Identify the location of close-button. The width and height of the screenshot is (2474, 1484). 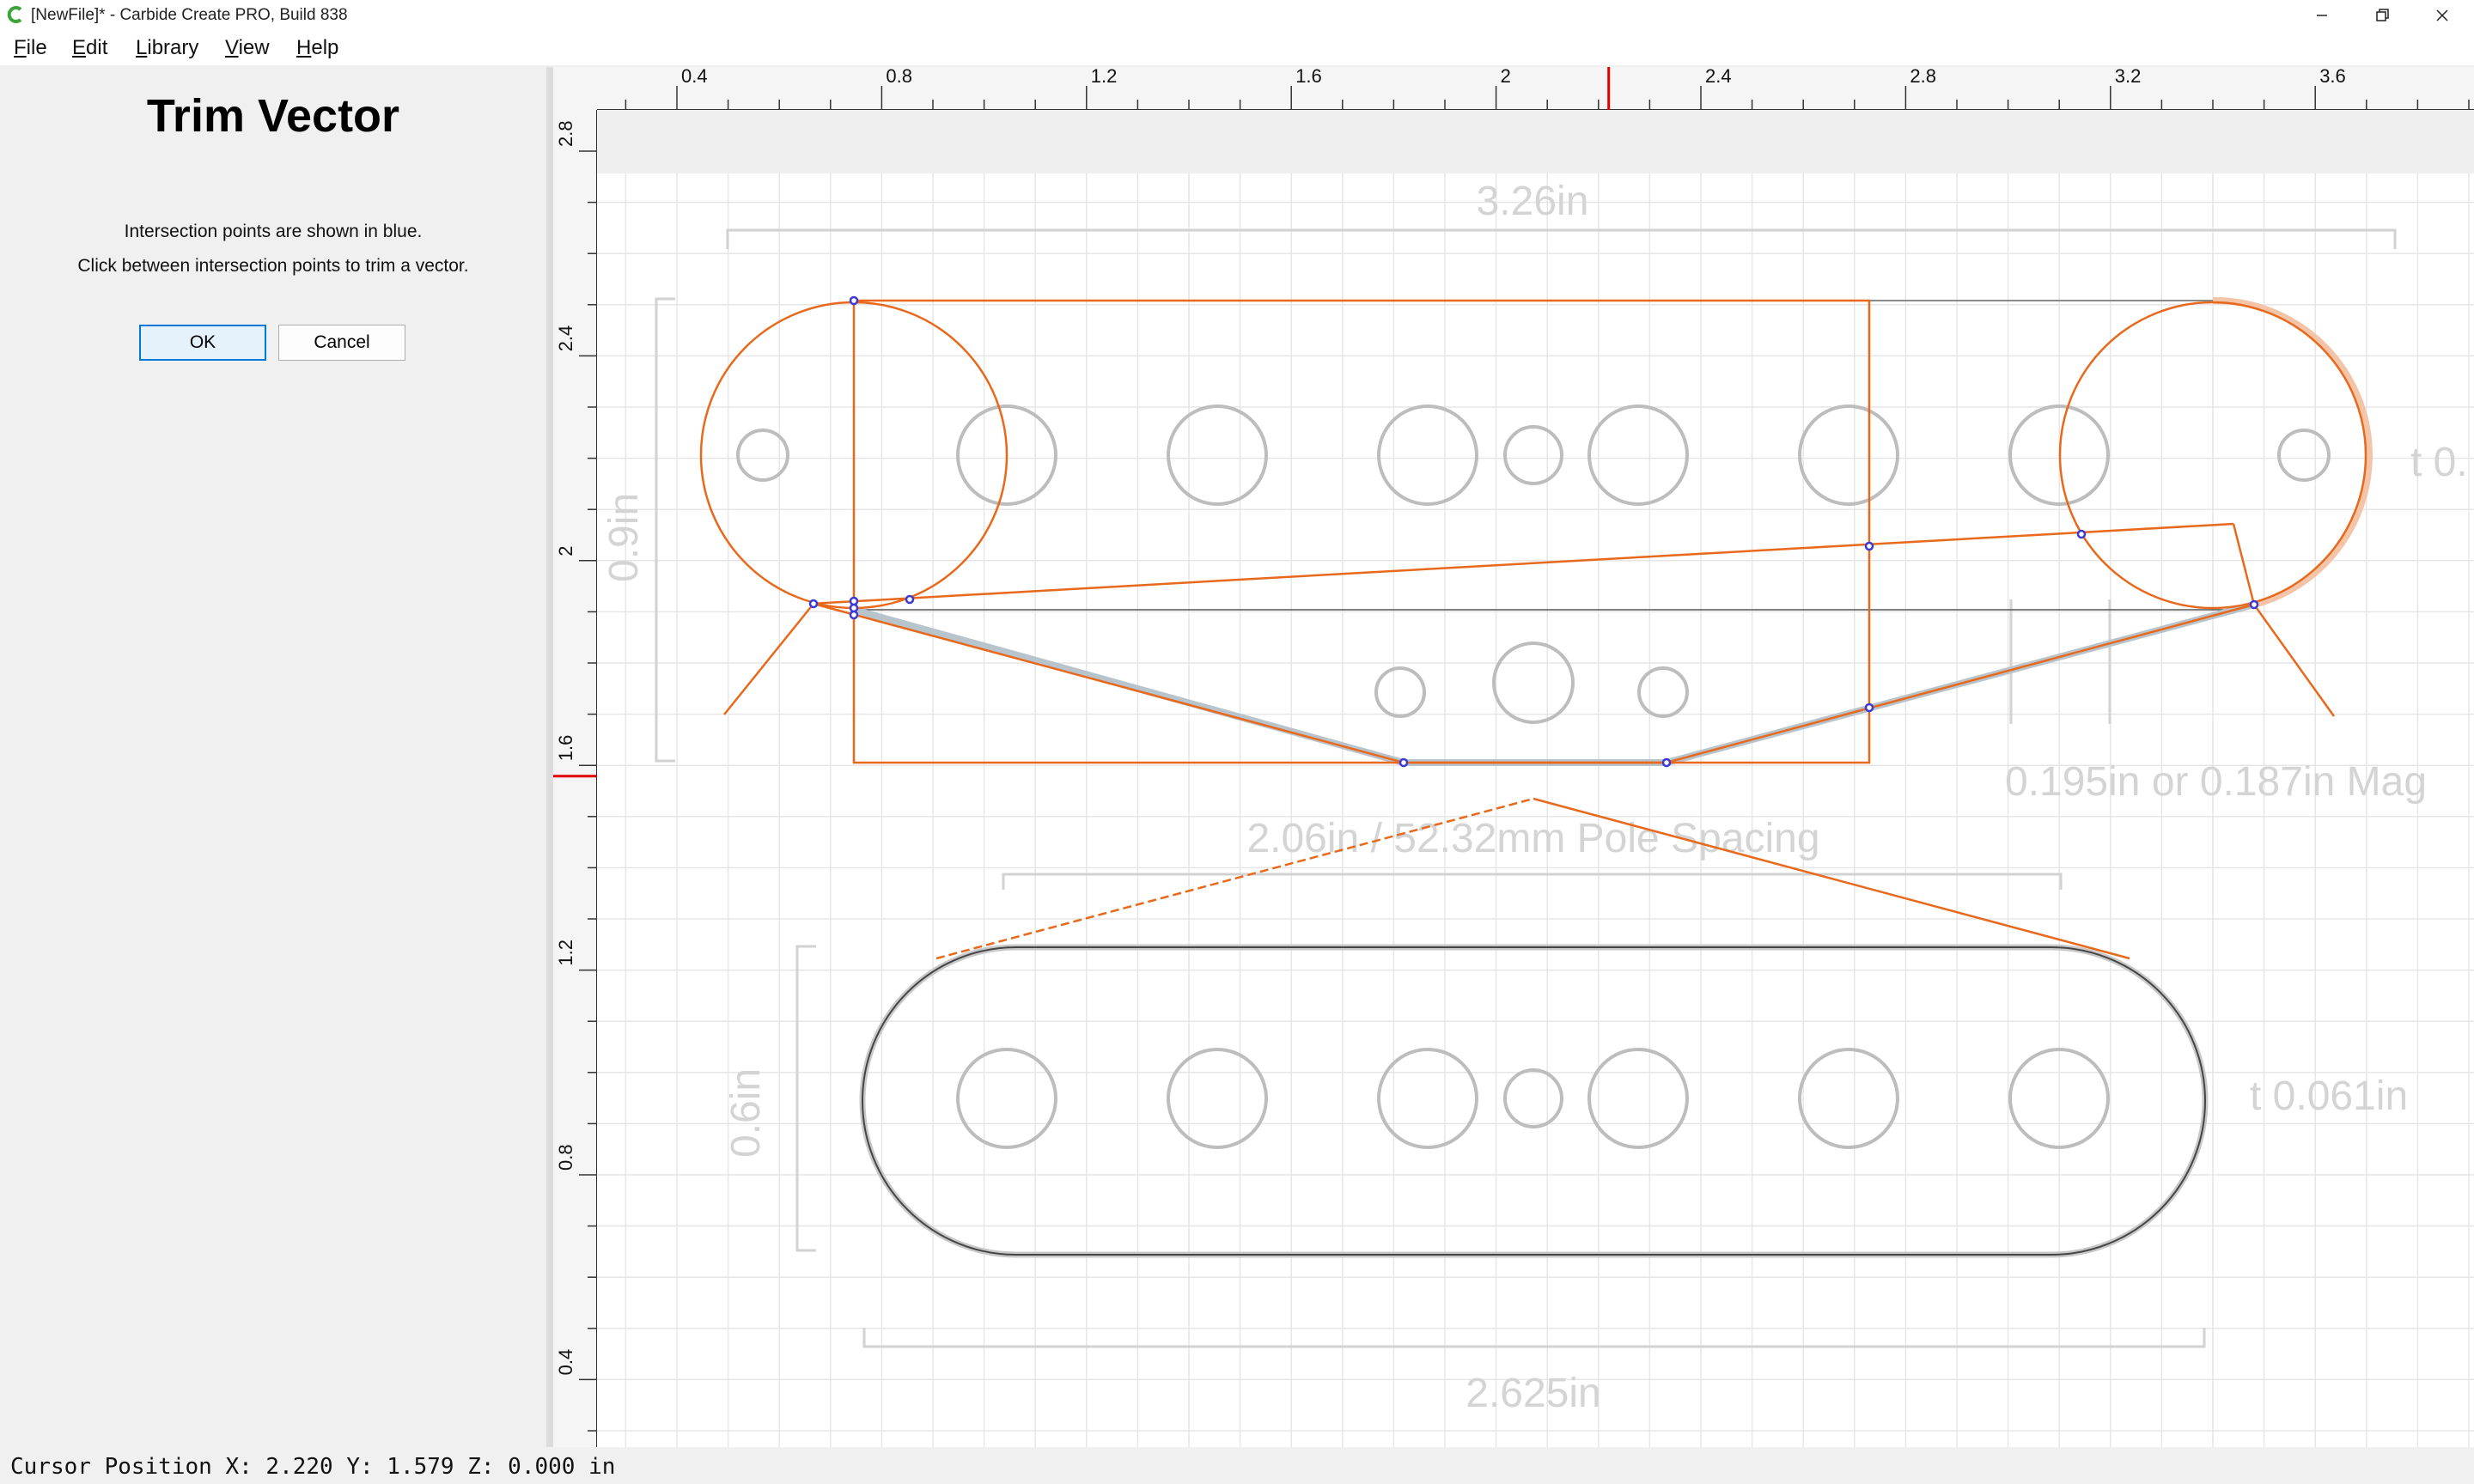
(2442, 16).